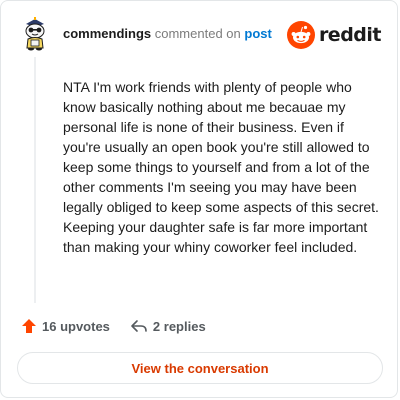  What do you see at coordinates (200, 368) in the screenshot?
I see `view-conversation-button: View the conversation` at bounding box center [200, 368].